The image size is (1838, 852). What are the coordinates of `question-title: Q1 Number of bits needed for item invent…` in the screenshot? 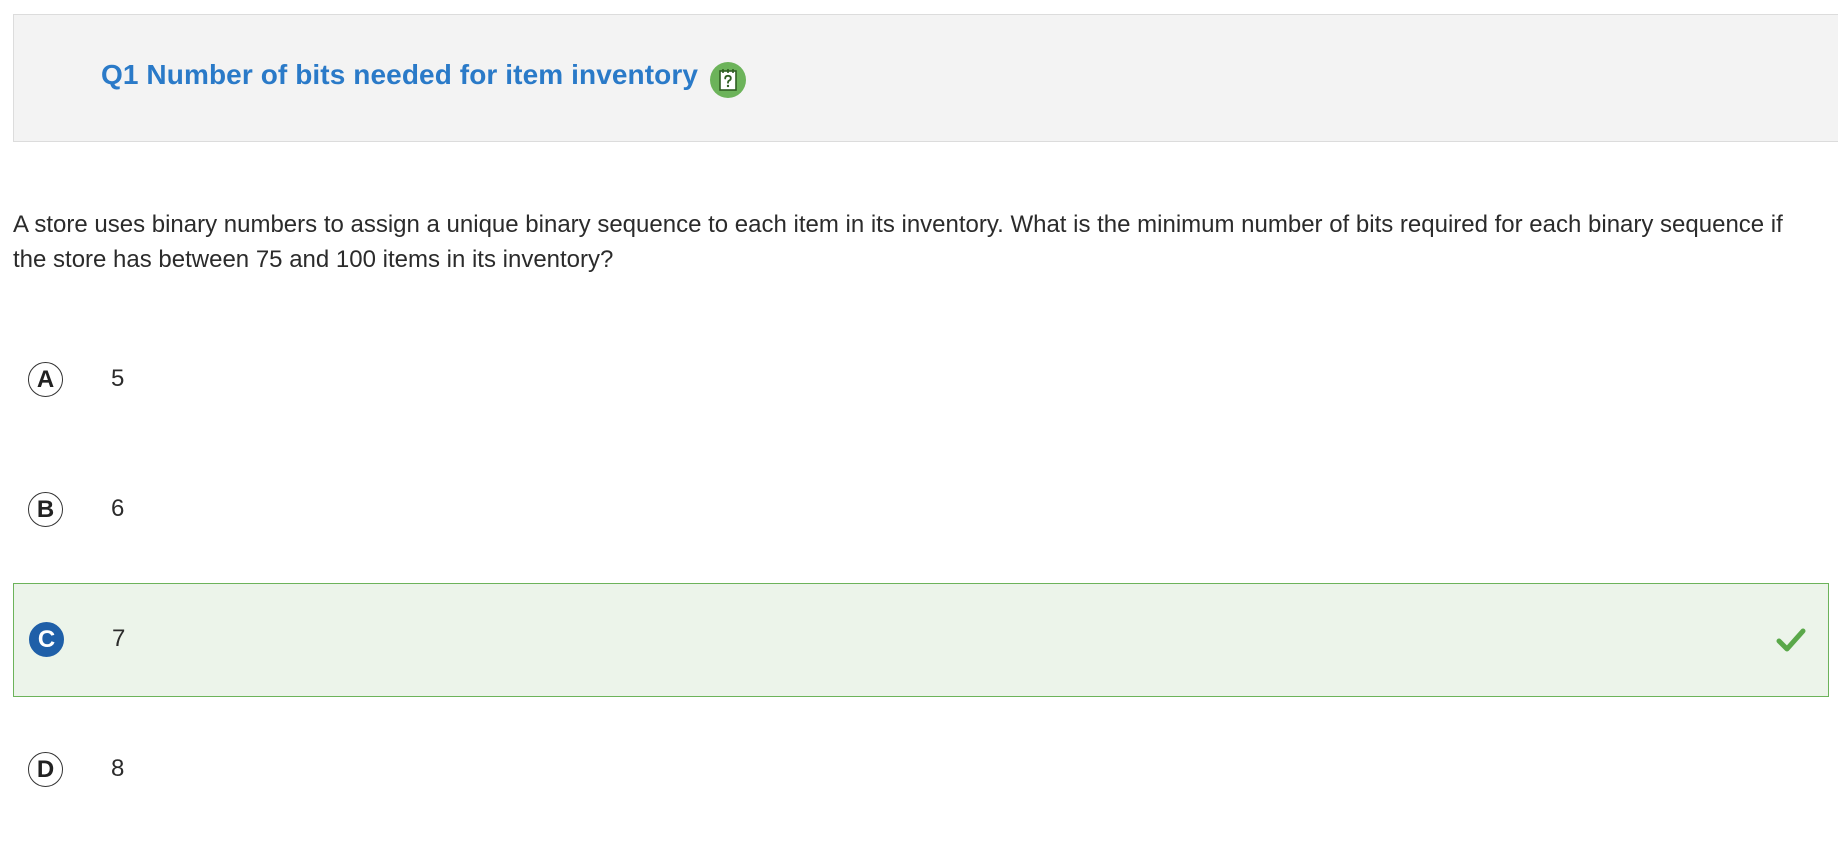 It's located at (400, 74).